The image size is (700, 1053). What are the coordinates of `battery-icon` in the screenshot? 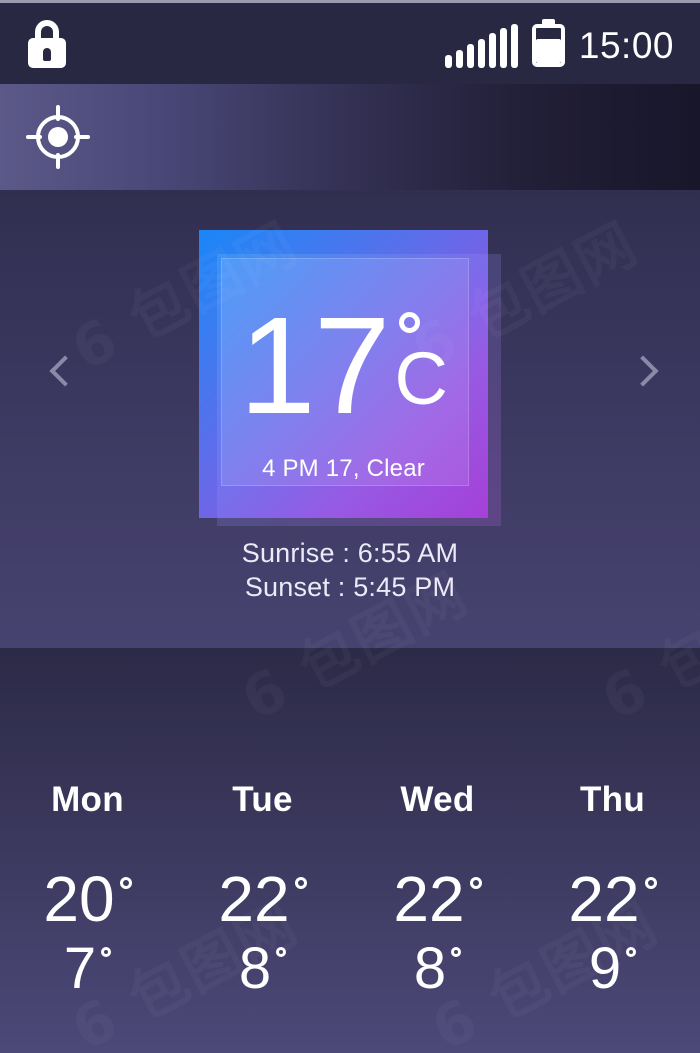 It's located at (548, 43).